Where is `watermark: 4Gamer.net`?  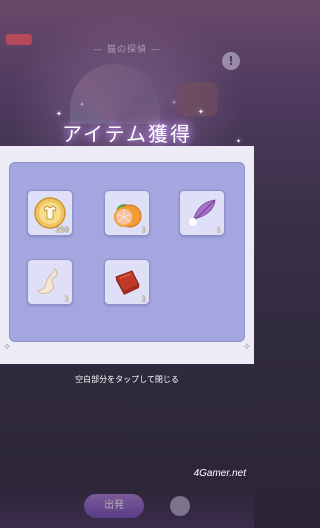 watermark: 4Gamer.net is located at coordinates (219, 473).